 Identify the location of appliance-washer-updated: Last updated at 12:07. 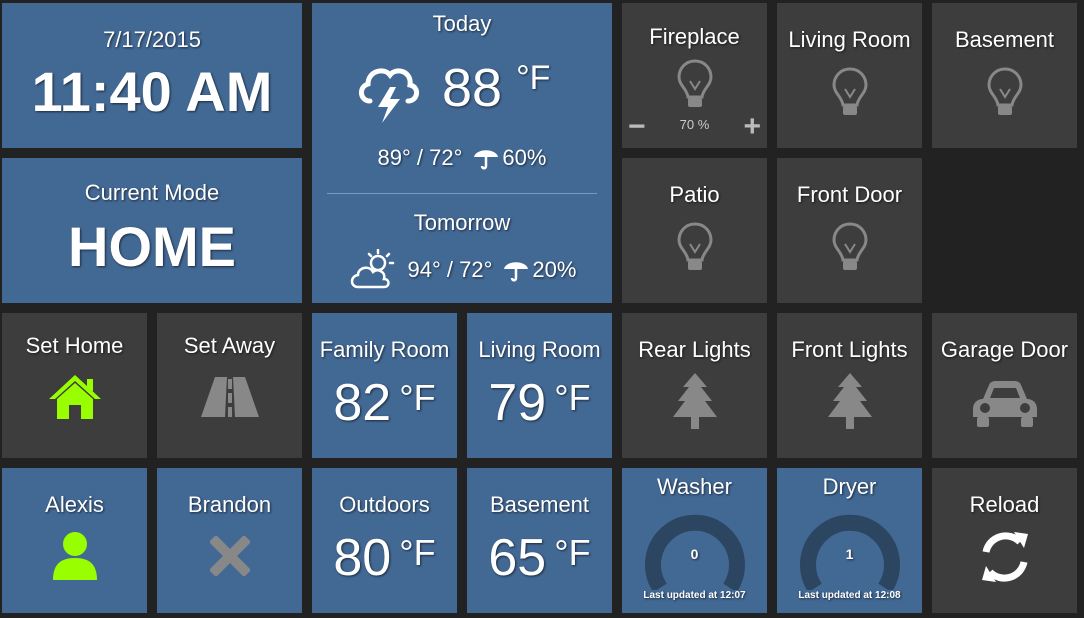
(694, 595).